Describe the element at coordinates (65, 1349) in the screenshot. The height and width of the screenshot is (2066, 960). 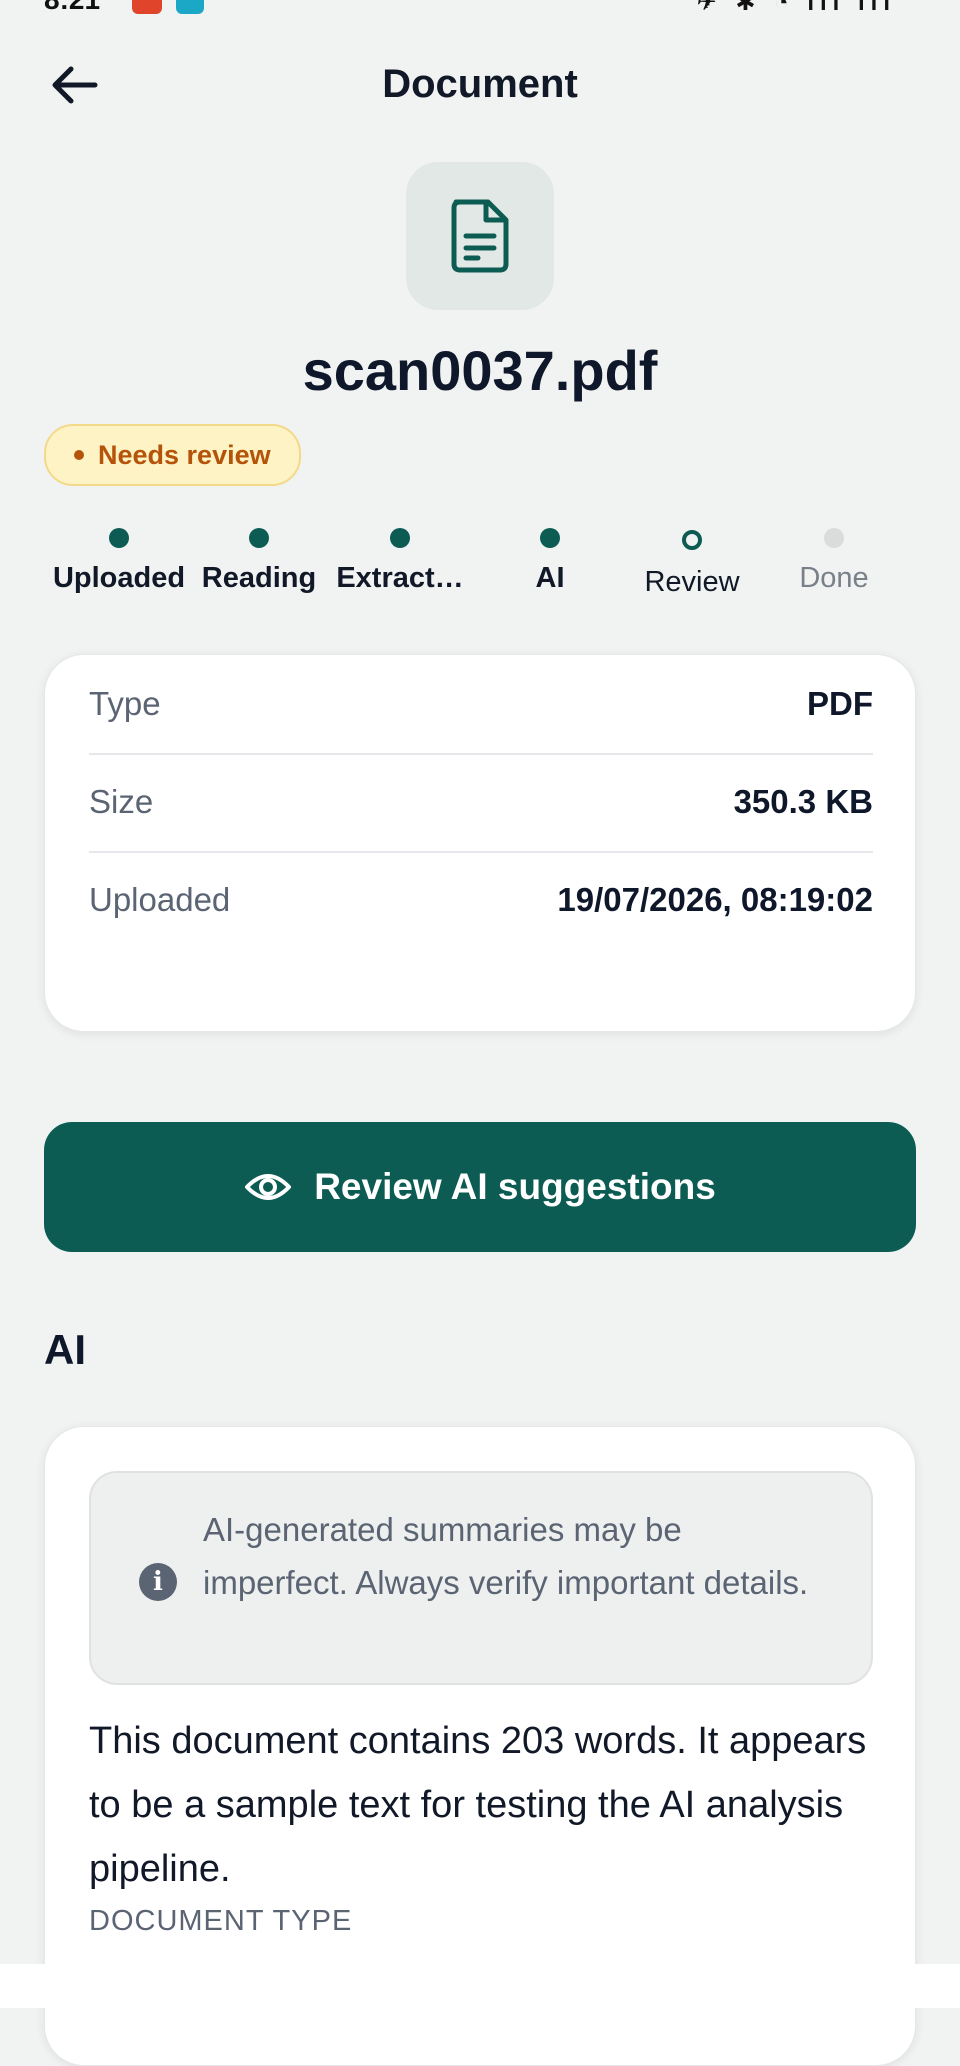
I see `ai-section-heading: AI` at that location.